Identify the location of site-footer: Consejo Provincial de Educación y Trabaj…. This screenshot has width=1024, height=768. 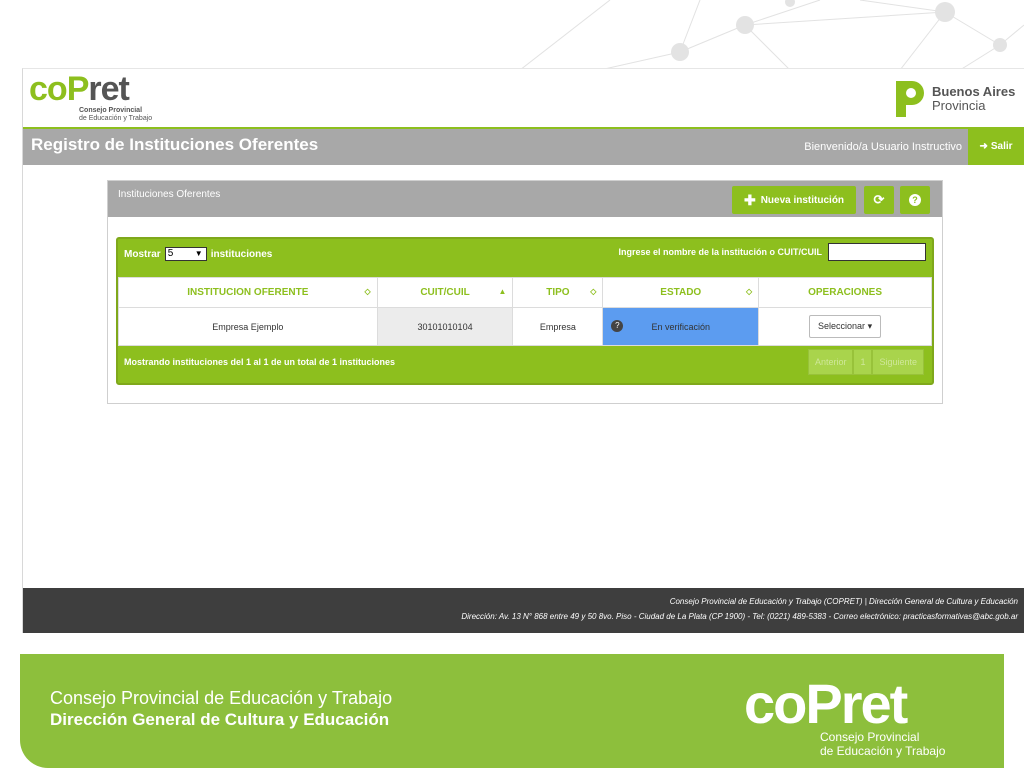
(523, 610).